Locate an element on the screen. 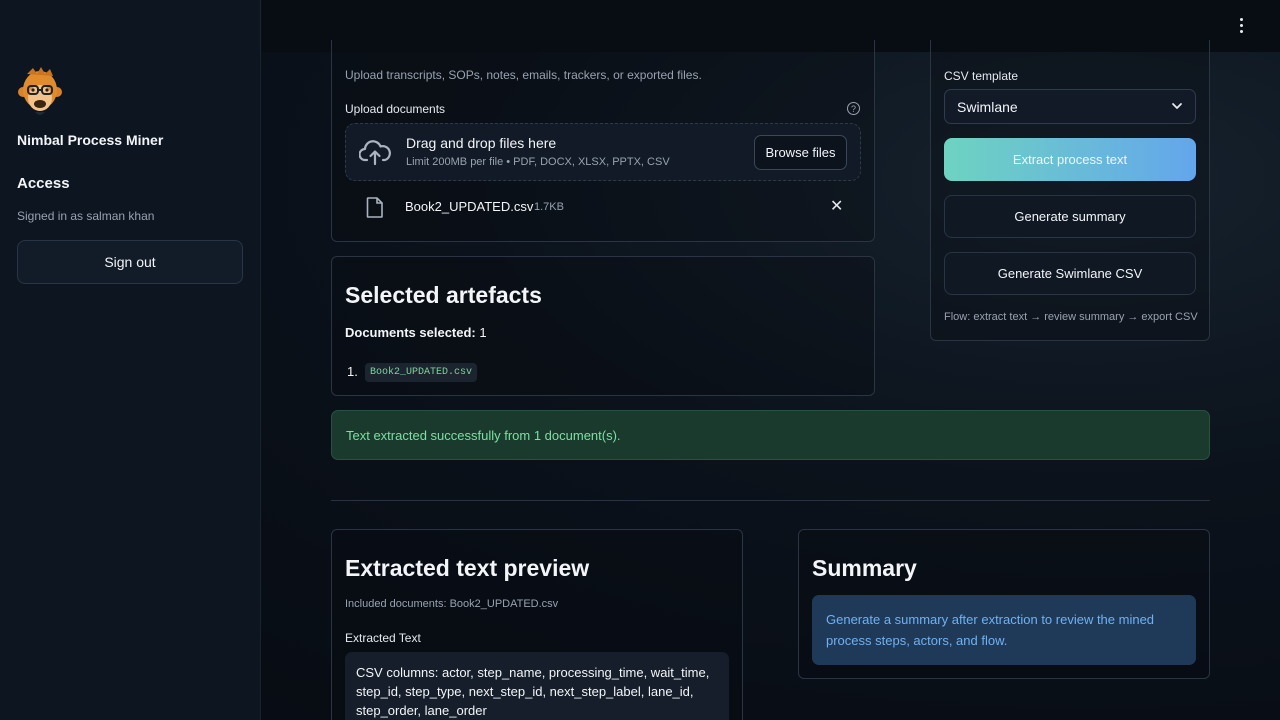  selected-artefacts-heading: Selected artefacts is located at coordinates (443, 295).